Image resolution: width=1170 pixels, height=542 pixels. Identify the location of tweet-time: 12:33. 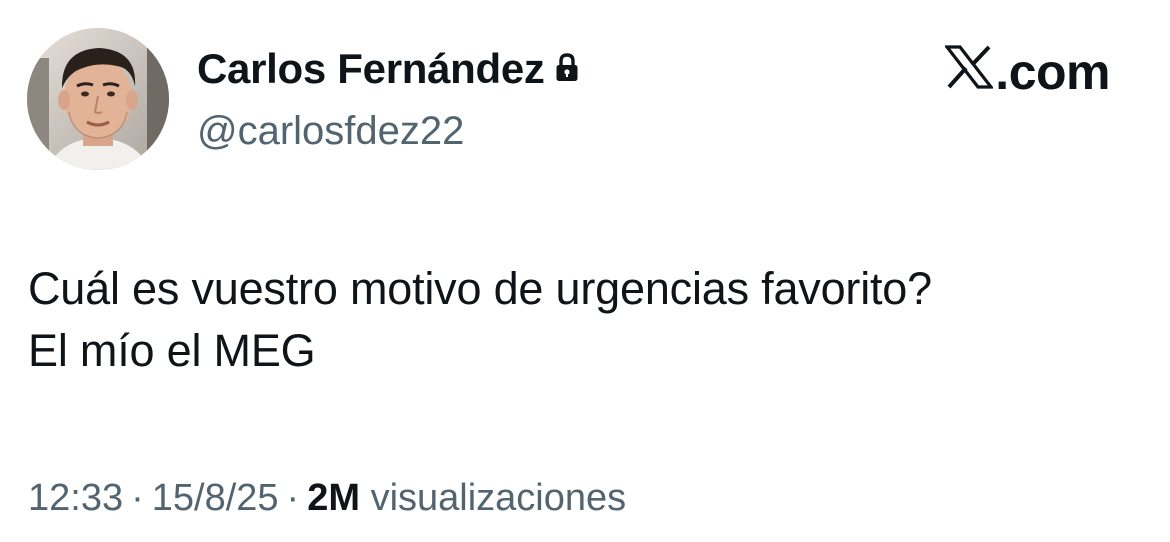
(75, 498).